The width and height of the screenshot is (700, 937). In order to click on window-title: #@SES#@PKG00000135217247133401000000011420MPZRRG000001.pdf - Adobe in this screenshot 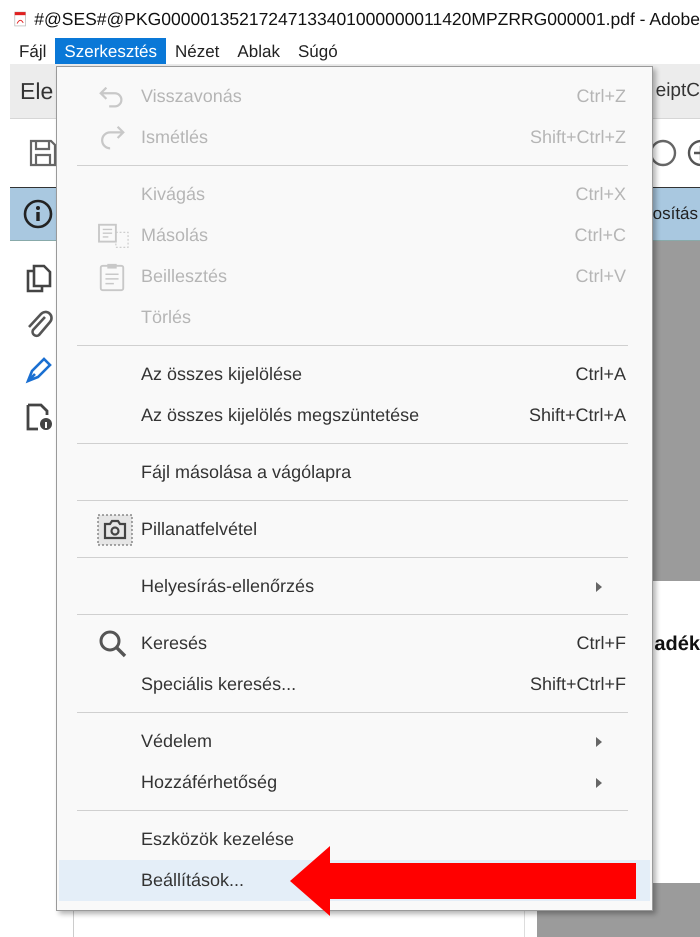, I will do `click(367, 19)`.